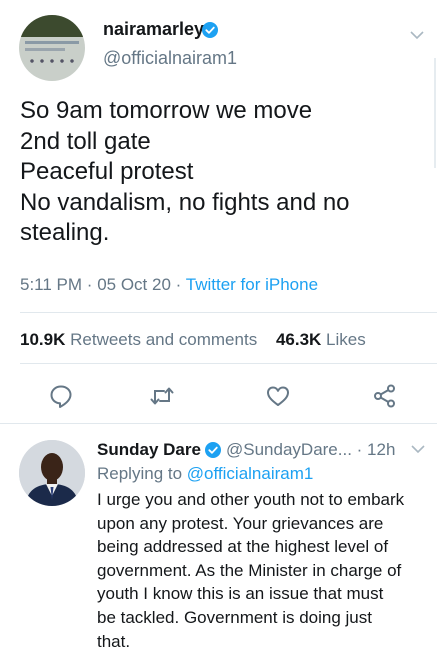  What do you see at coordinates (134, 284) in the screenshot?
I see `tweet-date: 05 Oct 20` at bounding box center [134, 284].